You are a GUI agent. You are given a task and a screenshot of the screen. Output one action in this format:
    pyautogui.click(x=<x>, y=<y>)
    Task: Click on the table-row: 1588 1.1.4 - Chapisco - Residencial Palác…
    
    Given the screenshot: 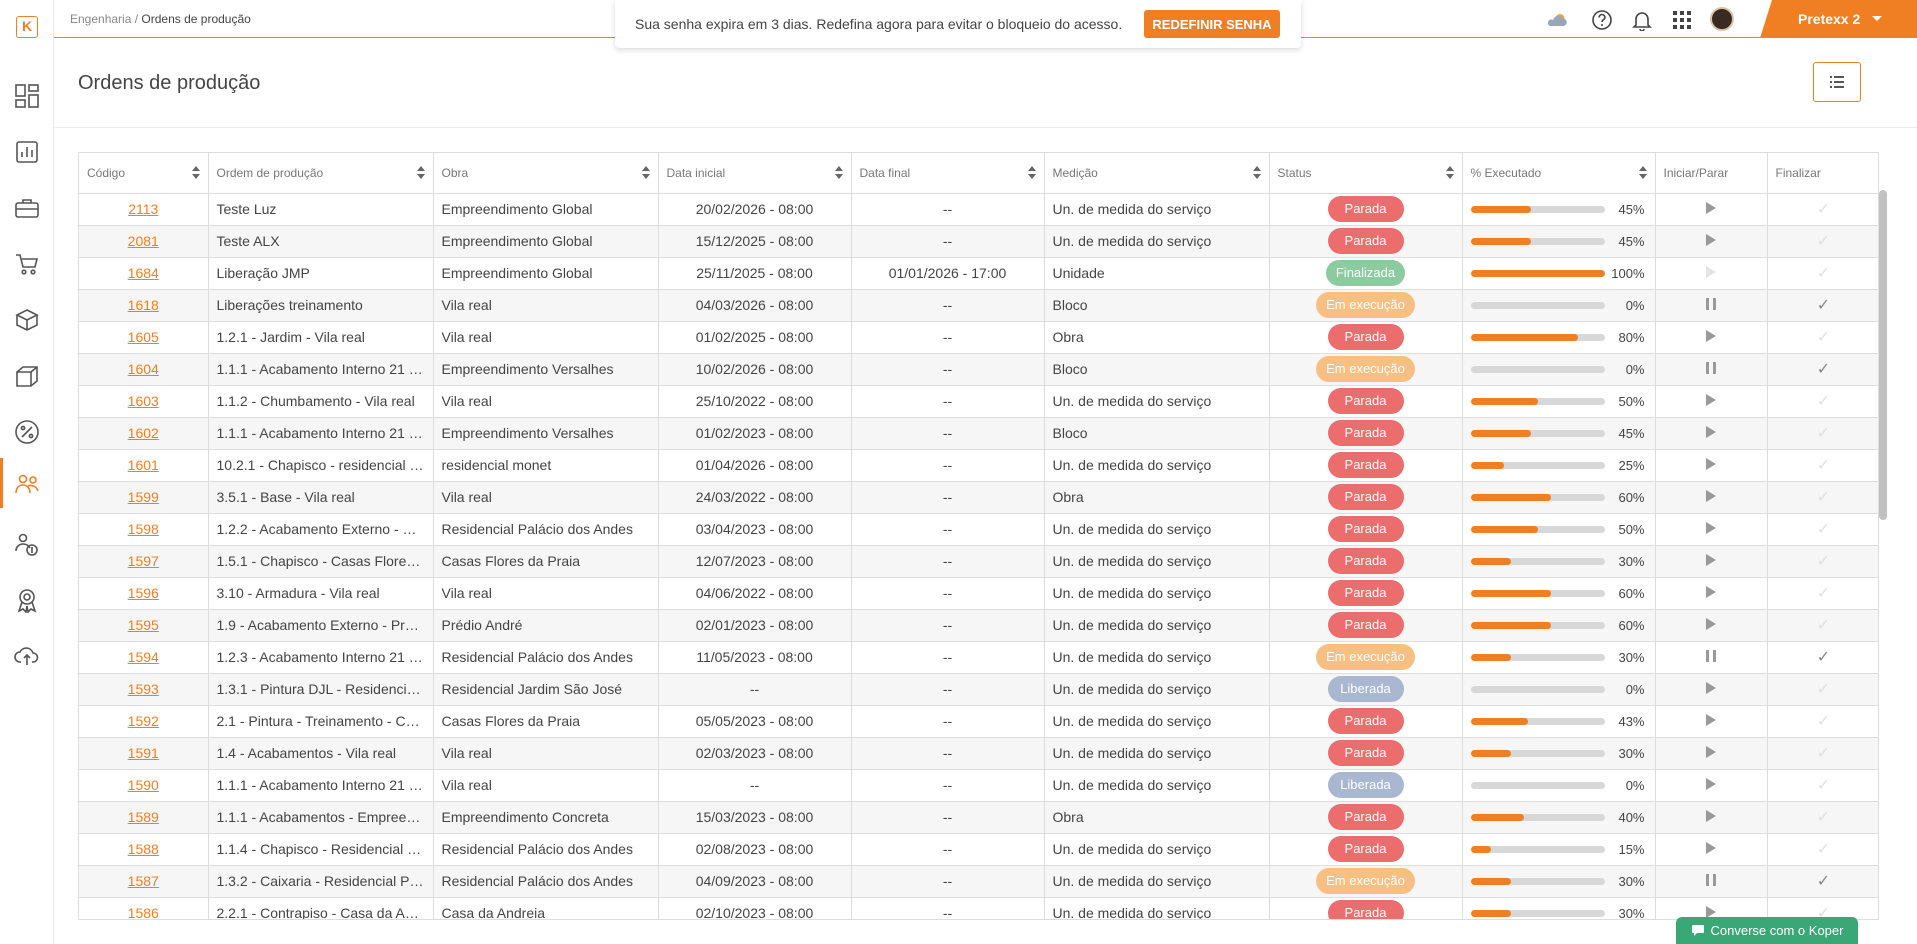 What is the action you would take?
    pyautogui.click(x=978, y=849)
    